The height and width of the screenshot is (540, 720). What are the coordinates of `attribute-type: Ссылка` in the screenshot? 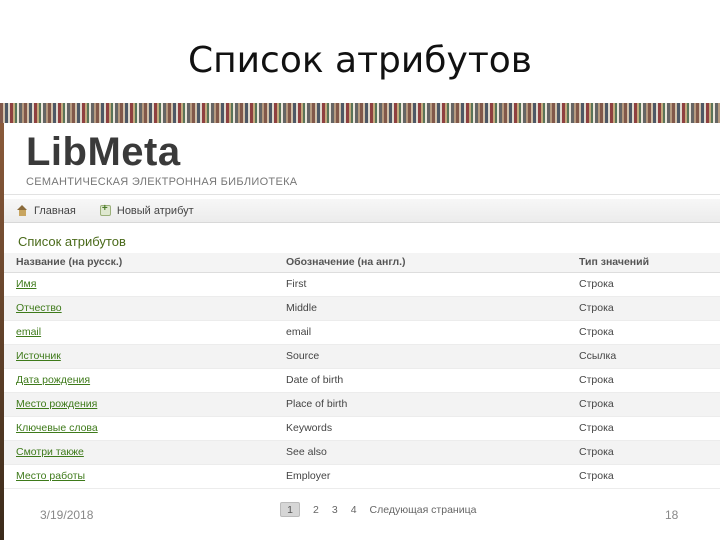 It's located at (643, 356).